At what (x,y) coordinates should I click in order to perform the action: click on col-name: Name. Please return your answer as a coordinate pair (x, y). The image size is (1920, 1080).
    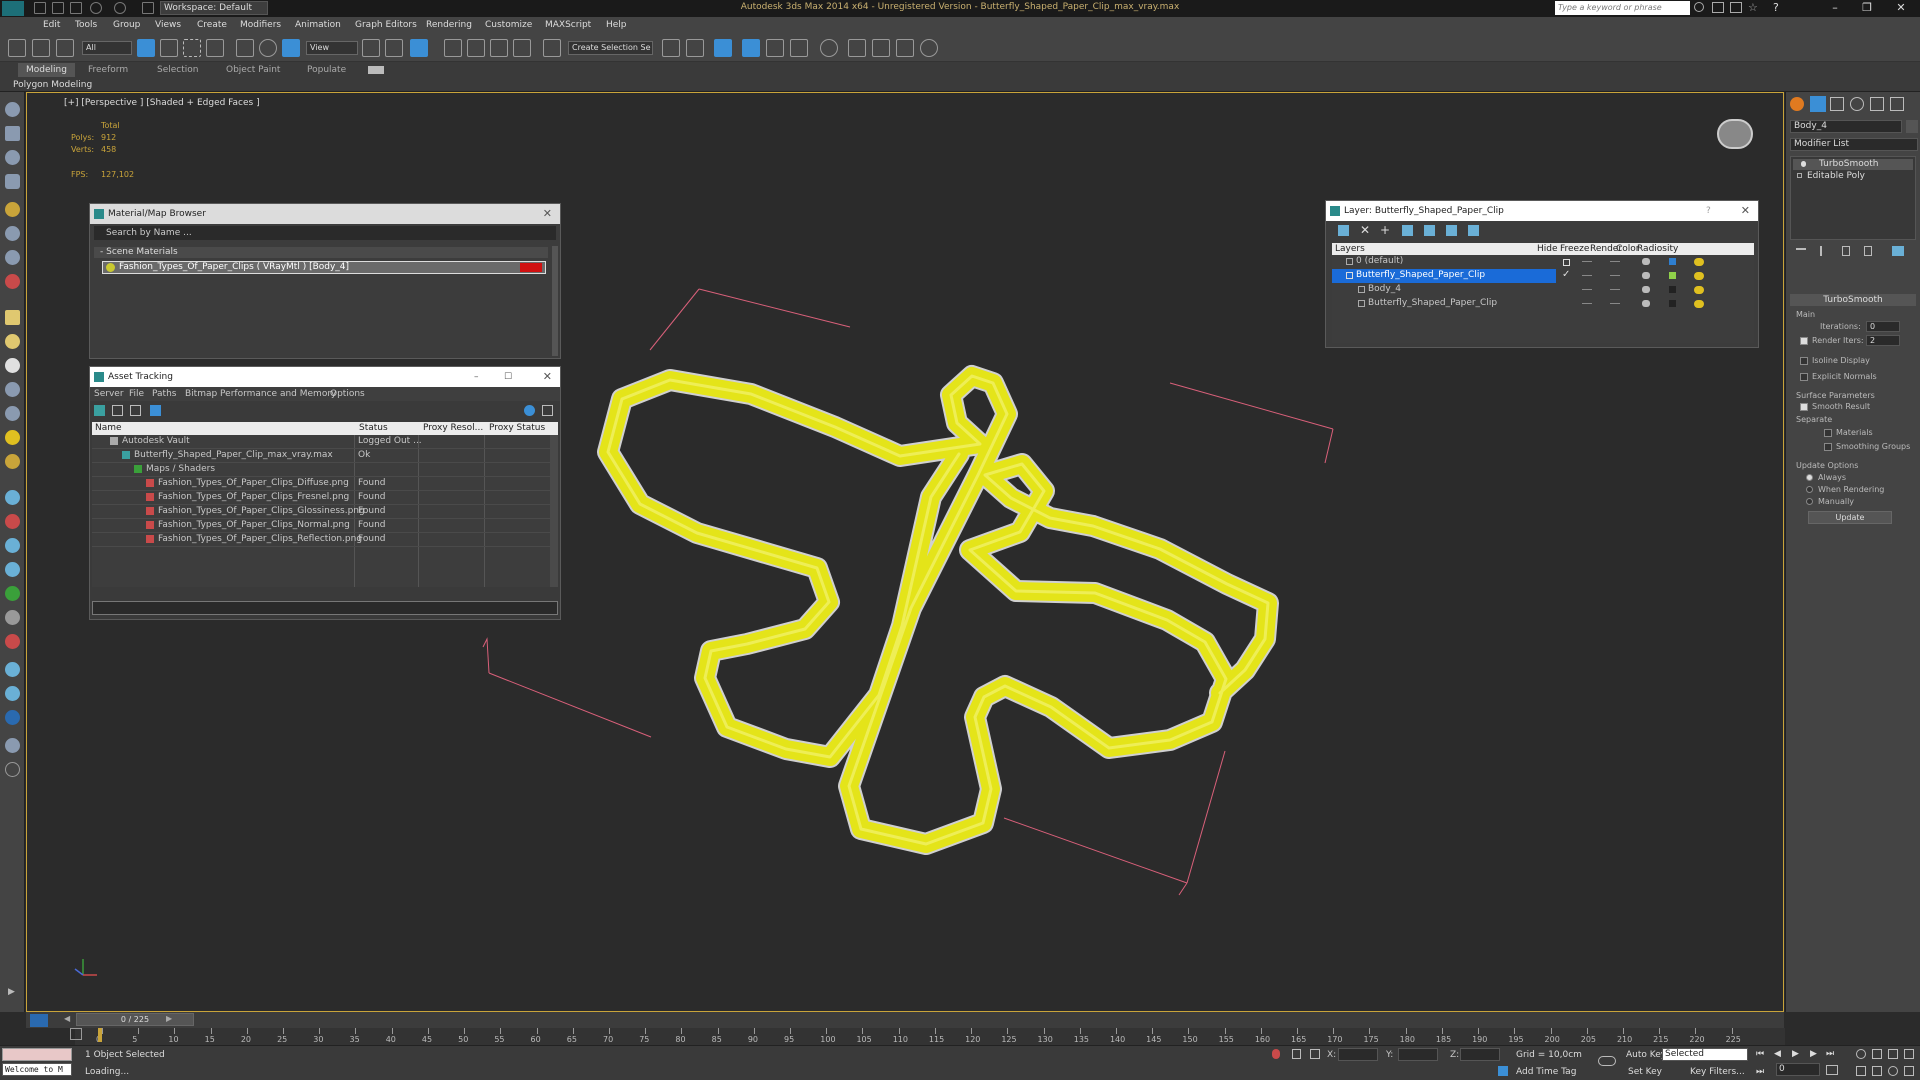
    Looking at the image, I should click on (108, 428).